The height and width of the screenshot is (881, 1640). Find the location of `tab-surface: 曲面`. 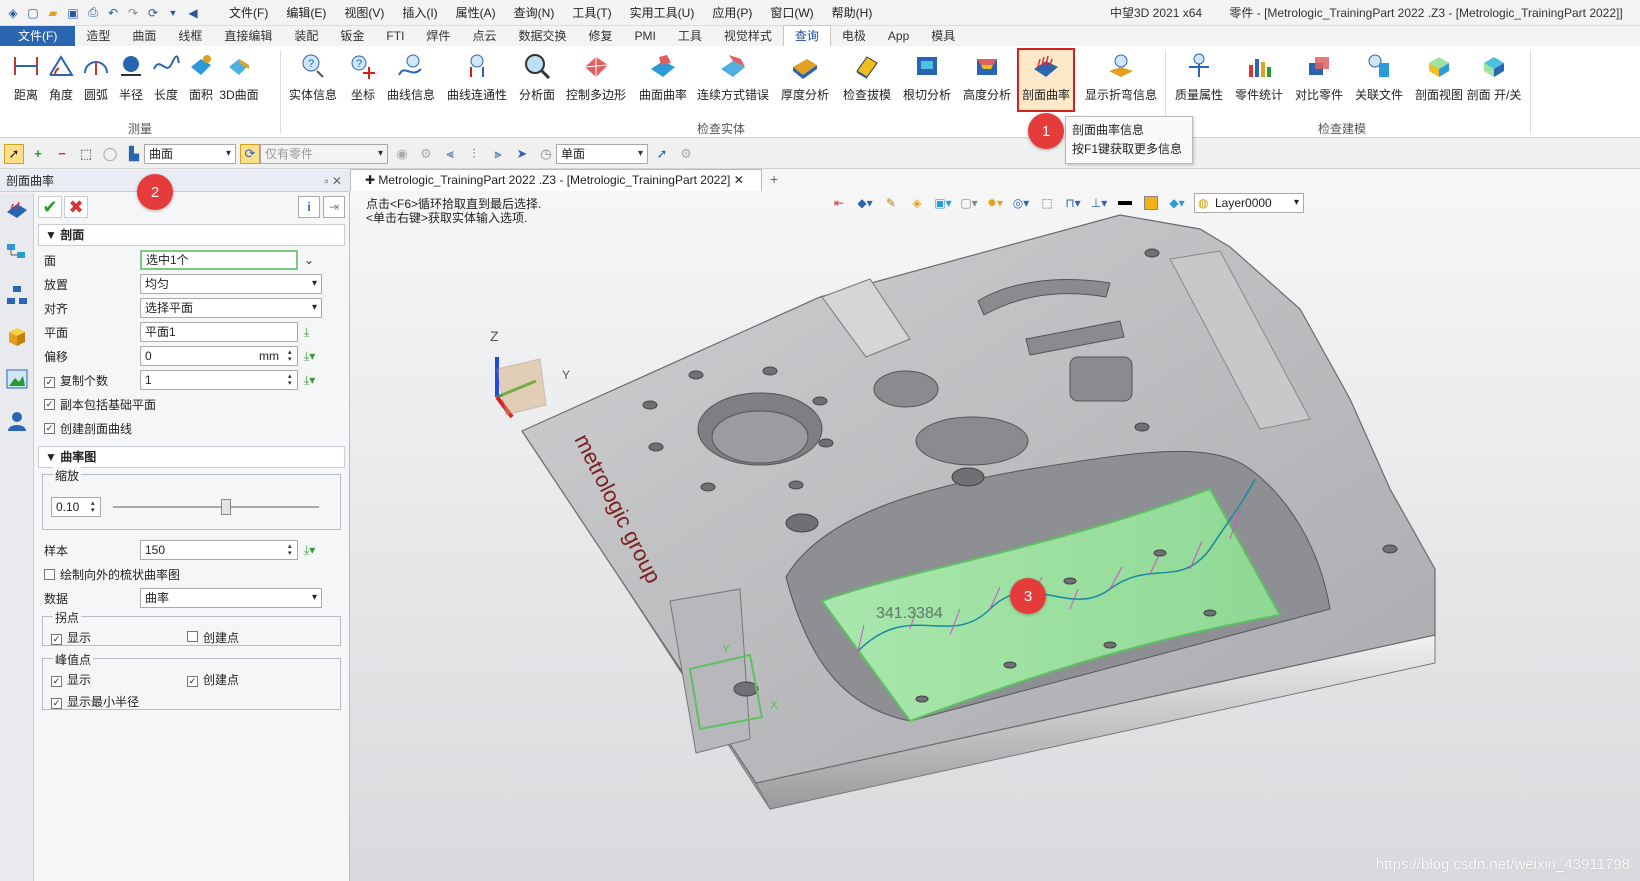

tab-surface: 曲面 is located at coordinates (144, 36).